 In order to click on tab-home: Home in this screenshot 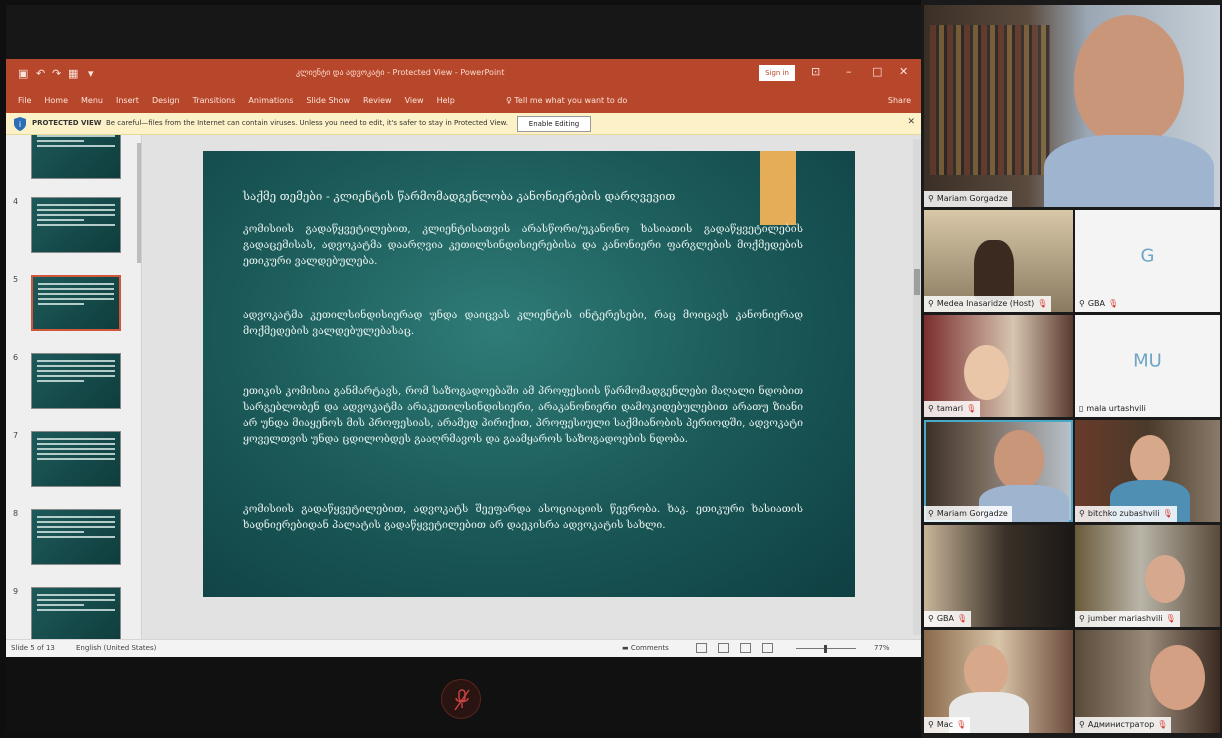, I will do `click(56, 100)`.